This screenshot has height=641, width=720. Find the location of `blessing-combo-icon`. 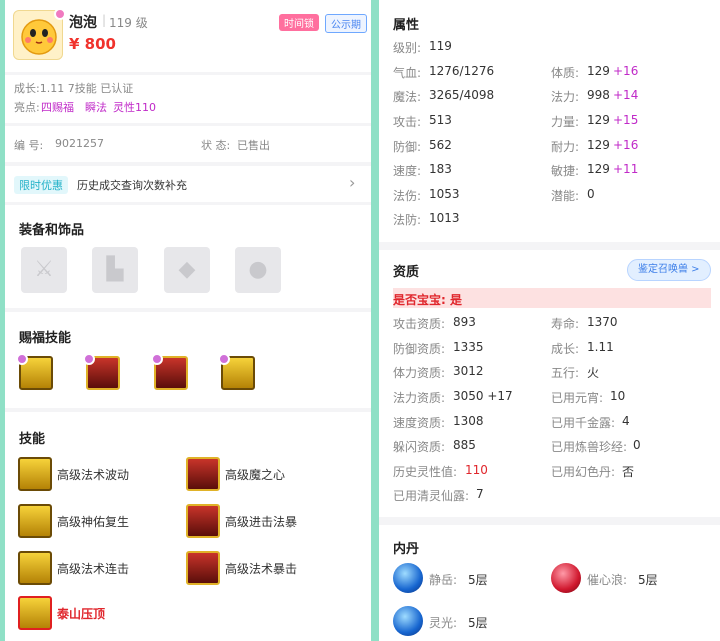

blessing-combo-icon is located at coordinates (236, 371).